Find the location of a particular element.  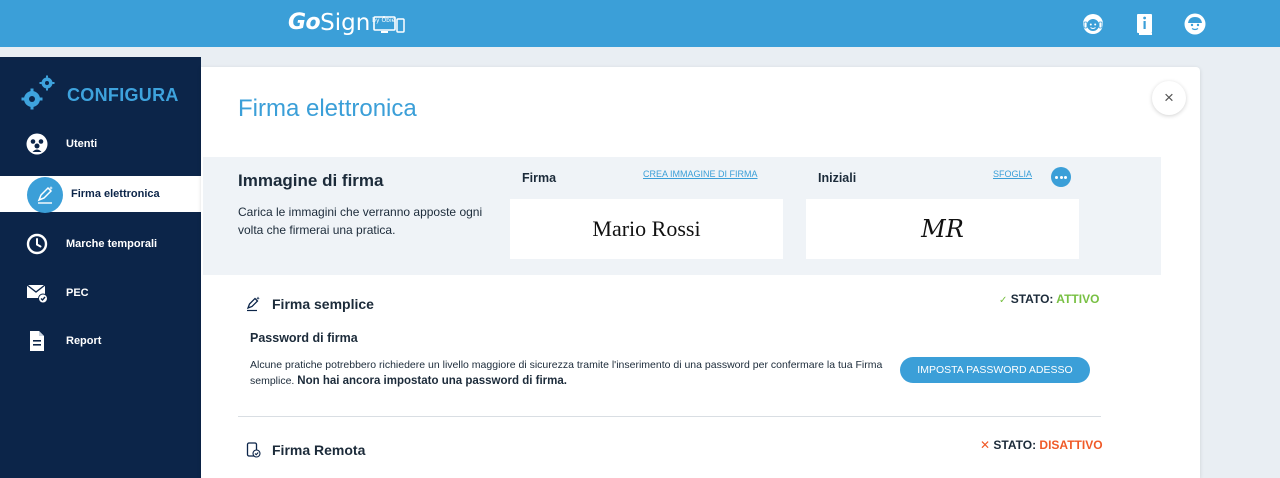

iniziali-preview: MR is located at coordinates (942, 229).